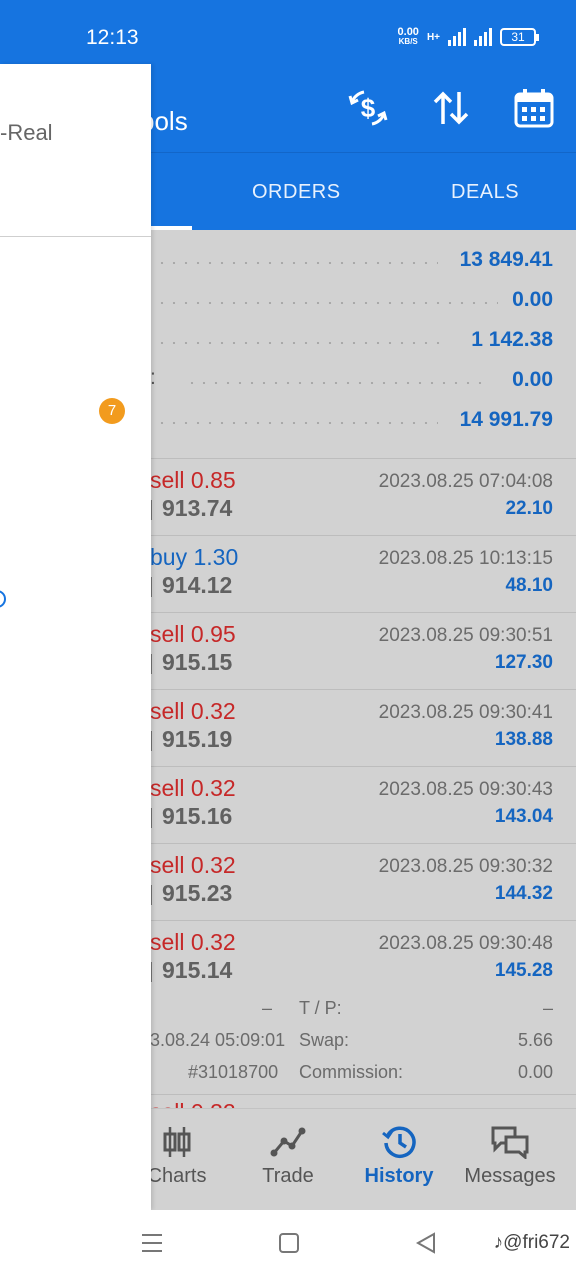  Describe the element at coordinates (535, 1040) in the screenshot. I see `swap-value: 5.66` at that location.